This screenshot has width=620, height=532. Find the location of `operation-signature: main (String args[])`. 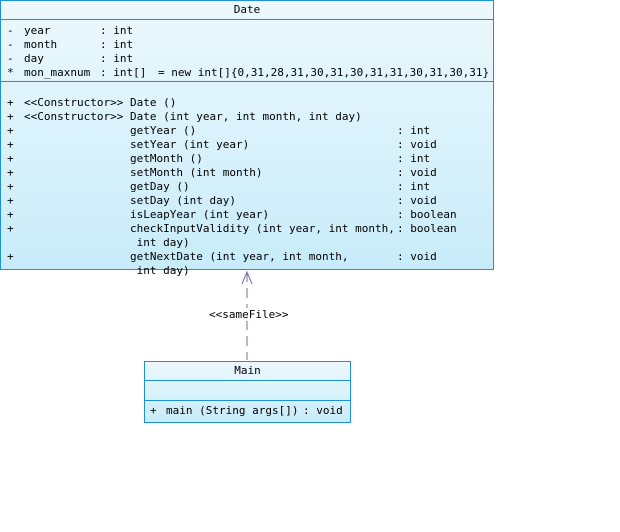

operation-signature: main (String args[]) is located at coordinates (232, 410).